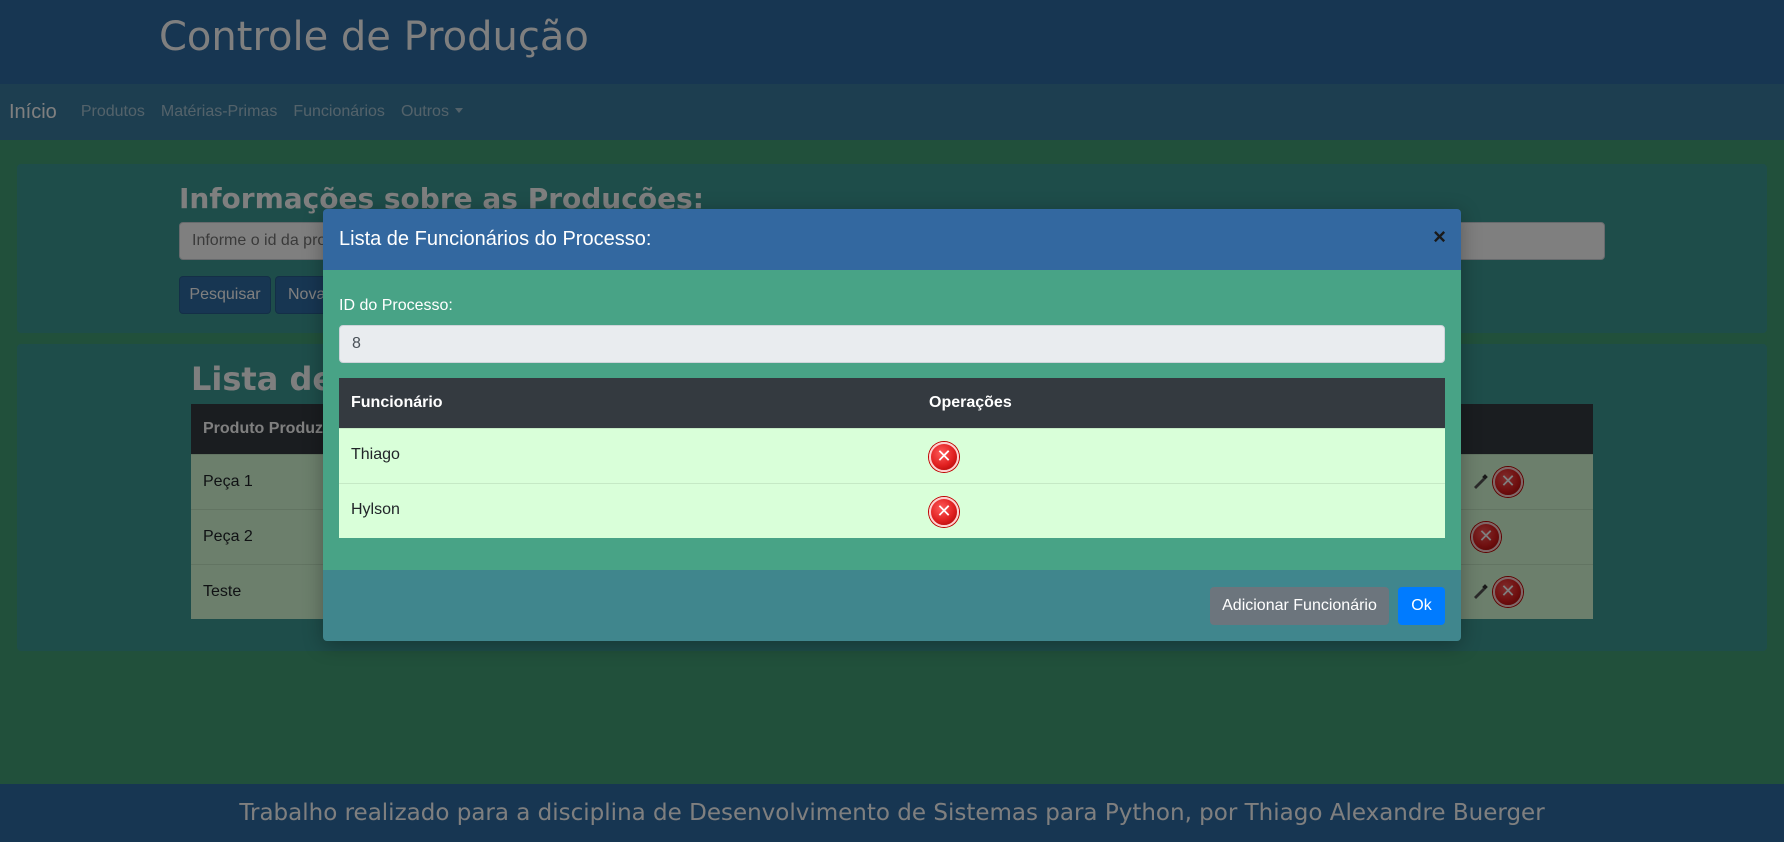 Image resolution: width=1784 pixels, height=842 pixels. I want to click on table-row: Thiago ✕, so click(892, 455).